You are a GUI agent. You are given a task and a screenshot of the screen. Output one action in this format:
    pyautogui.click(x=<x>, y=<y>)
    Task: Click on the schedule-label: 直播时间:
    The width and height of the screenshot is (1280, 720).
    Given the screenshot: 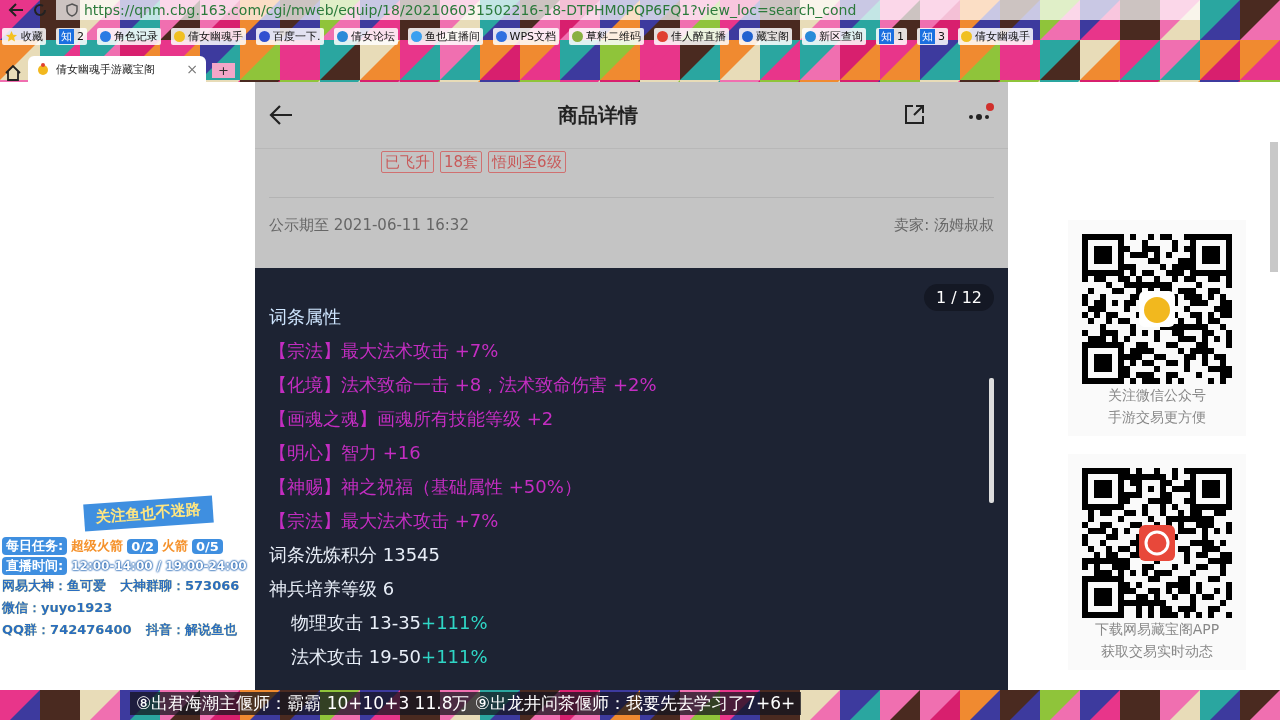 What is the action you would take?
    pyautogui.click(x=35, y=566)
    